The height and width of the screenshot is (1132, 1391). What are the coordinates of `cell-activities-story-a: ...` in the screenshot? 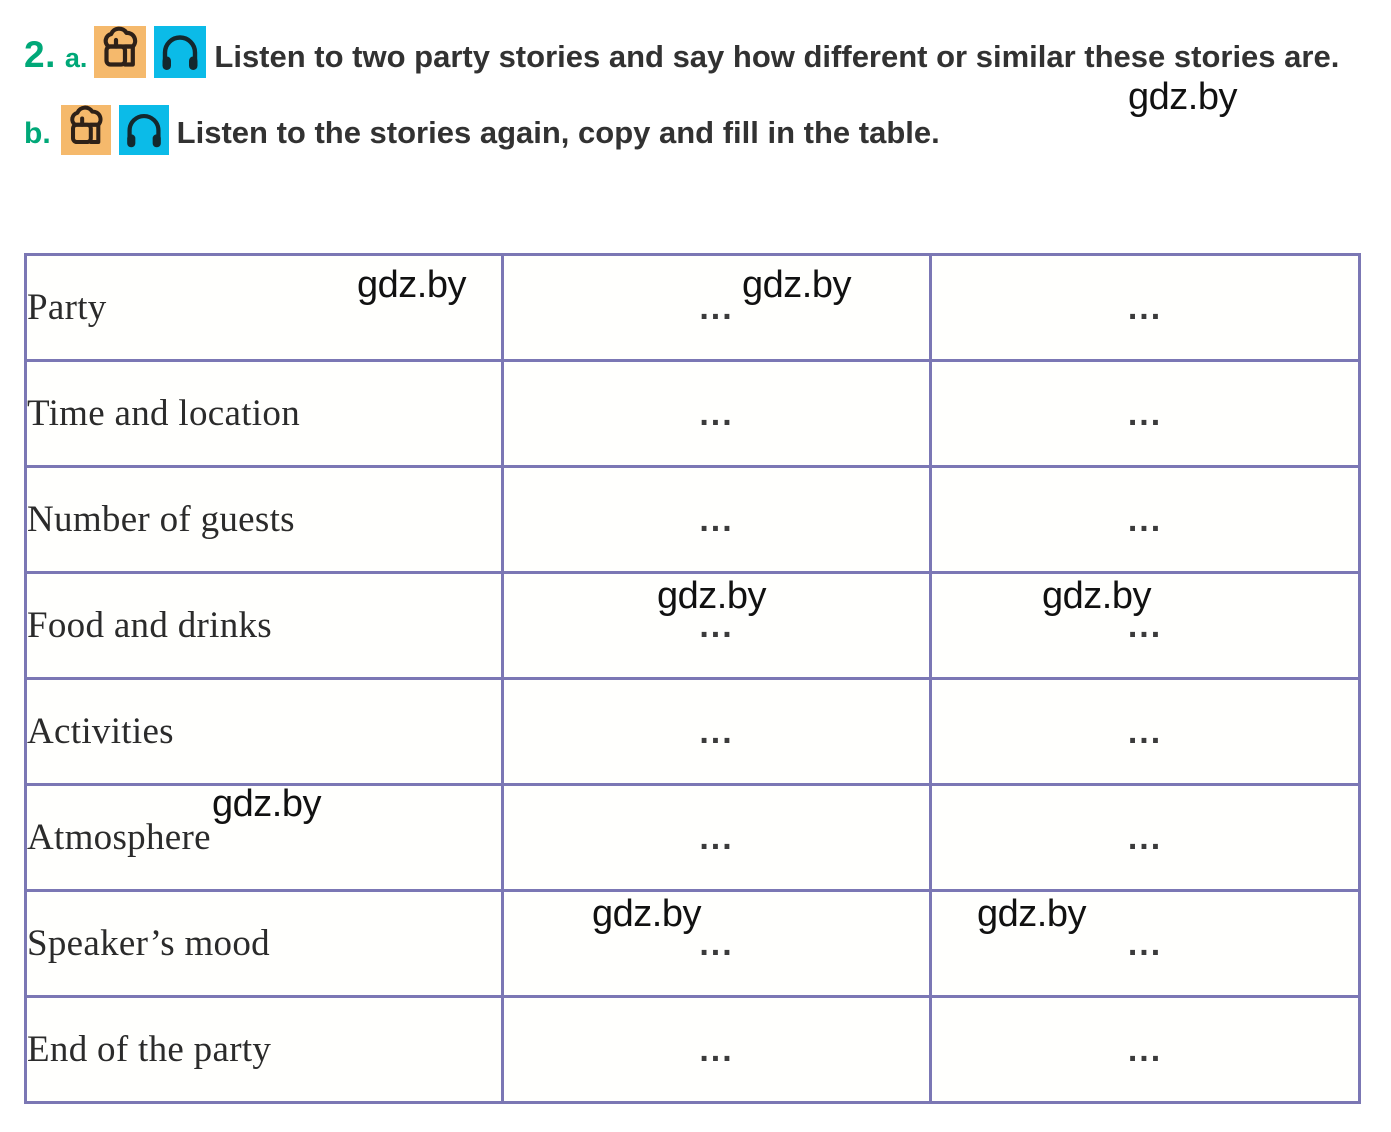 It's located at (716, 731).